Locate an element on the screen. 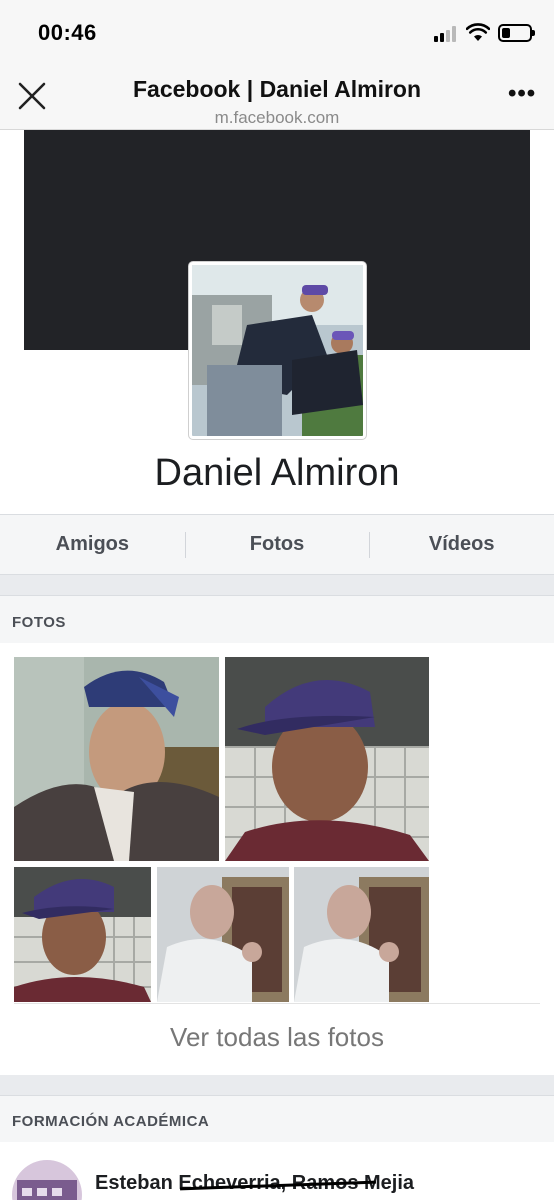 This screenshot has width=554, height=1200. divider is located at coordinates (277, 1003).